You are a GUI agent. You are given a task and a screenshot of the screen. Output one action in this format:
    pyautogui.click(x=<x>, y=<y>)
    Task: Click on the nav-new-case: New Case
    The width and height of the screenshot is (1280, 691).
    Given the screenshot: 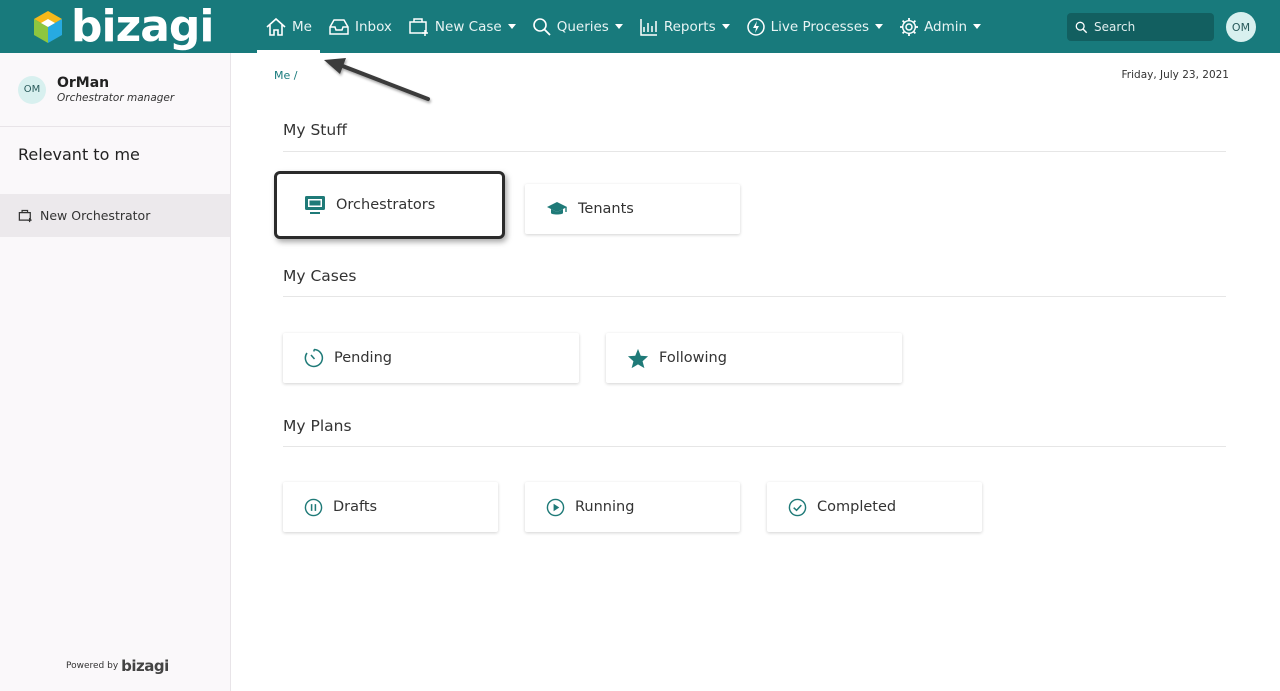 What is the action you would take?
    pyautogui.click(x=462, y=26)
    